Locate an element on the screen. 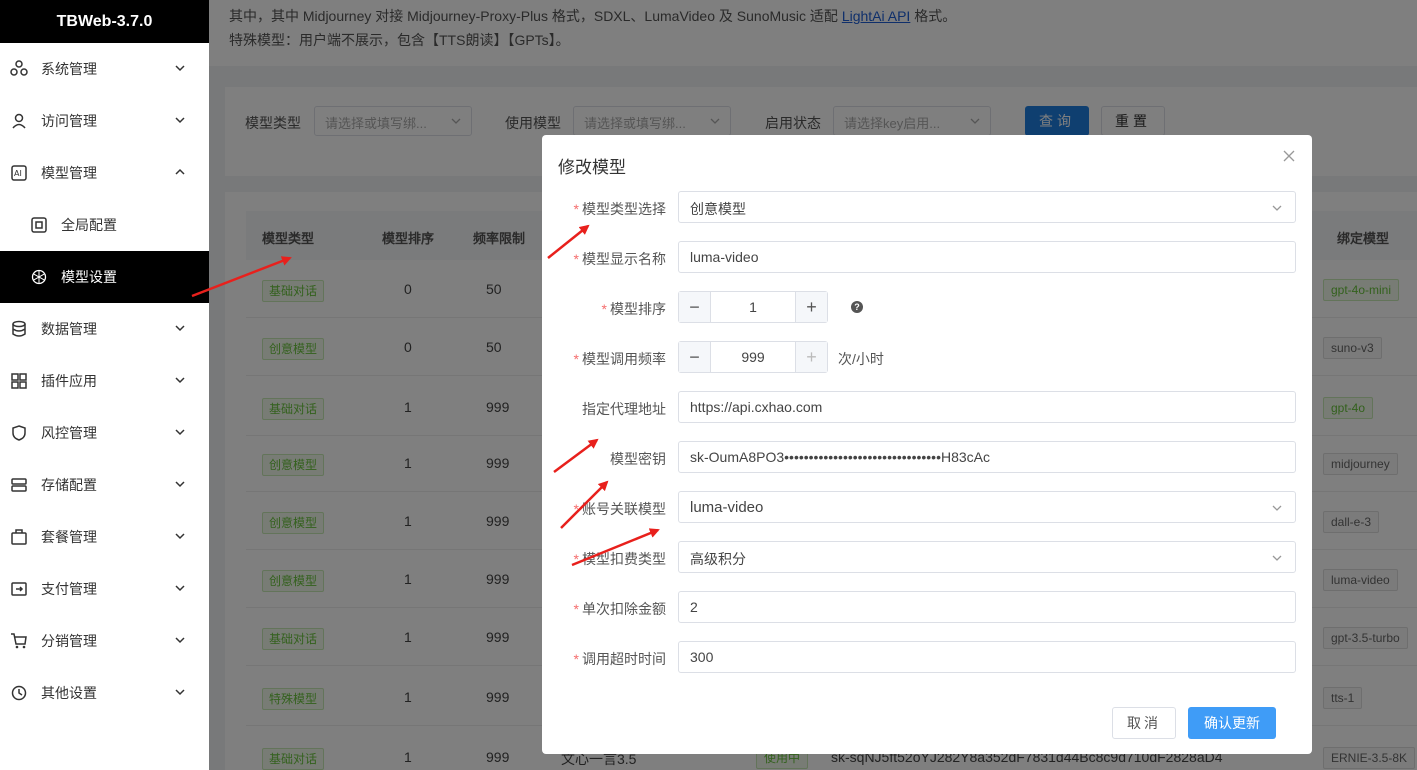 The width and height of the screenshot is (1417, 770). sidebar-item-label: 套餐管理 is located at coordinates (69, 537).